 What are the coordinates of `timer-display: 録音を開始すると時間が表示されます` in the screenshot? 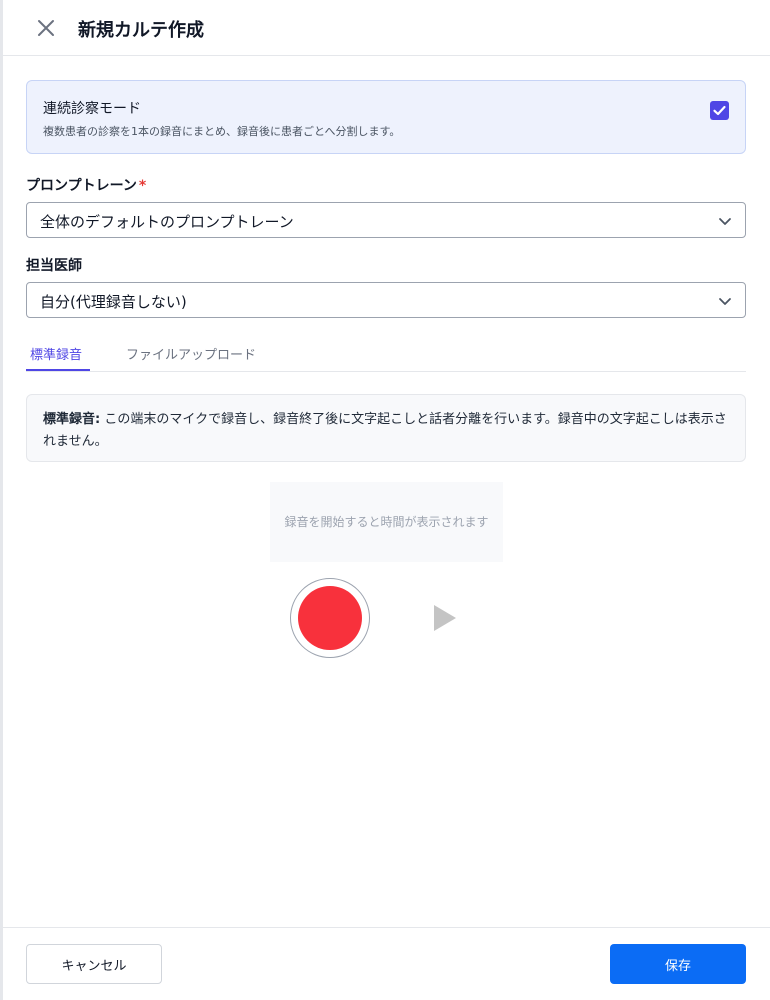 It's located at (386, 522).